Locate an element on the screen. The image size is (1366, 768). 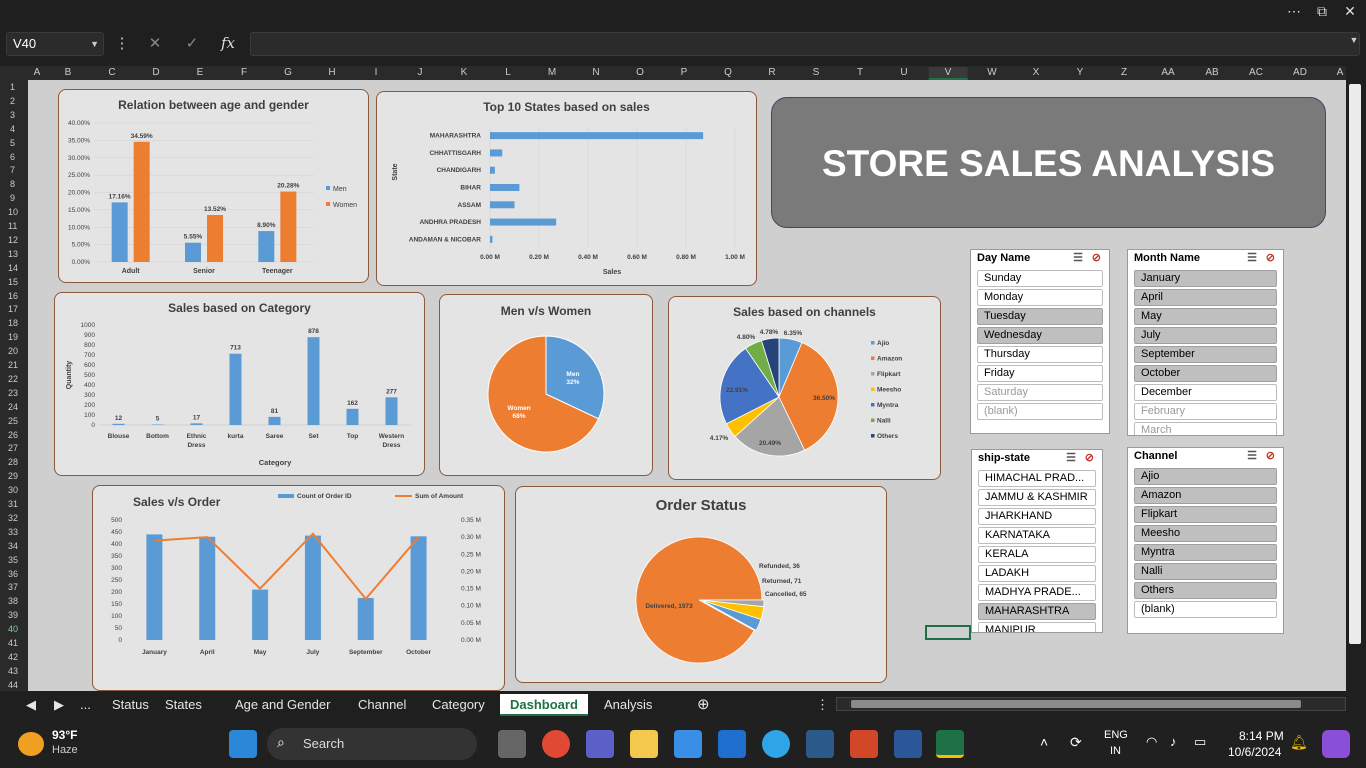
column-header: AD is located at coordinates (1300, 72).